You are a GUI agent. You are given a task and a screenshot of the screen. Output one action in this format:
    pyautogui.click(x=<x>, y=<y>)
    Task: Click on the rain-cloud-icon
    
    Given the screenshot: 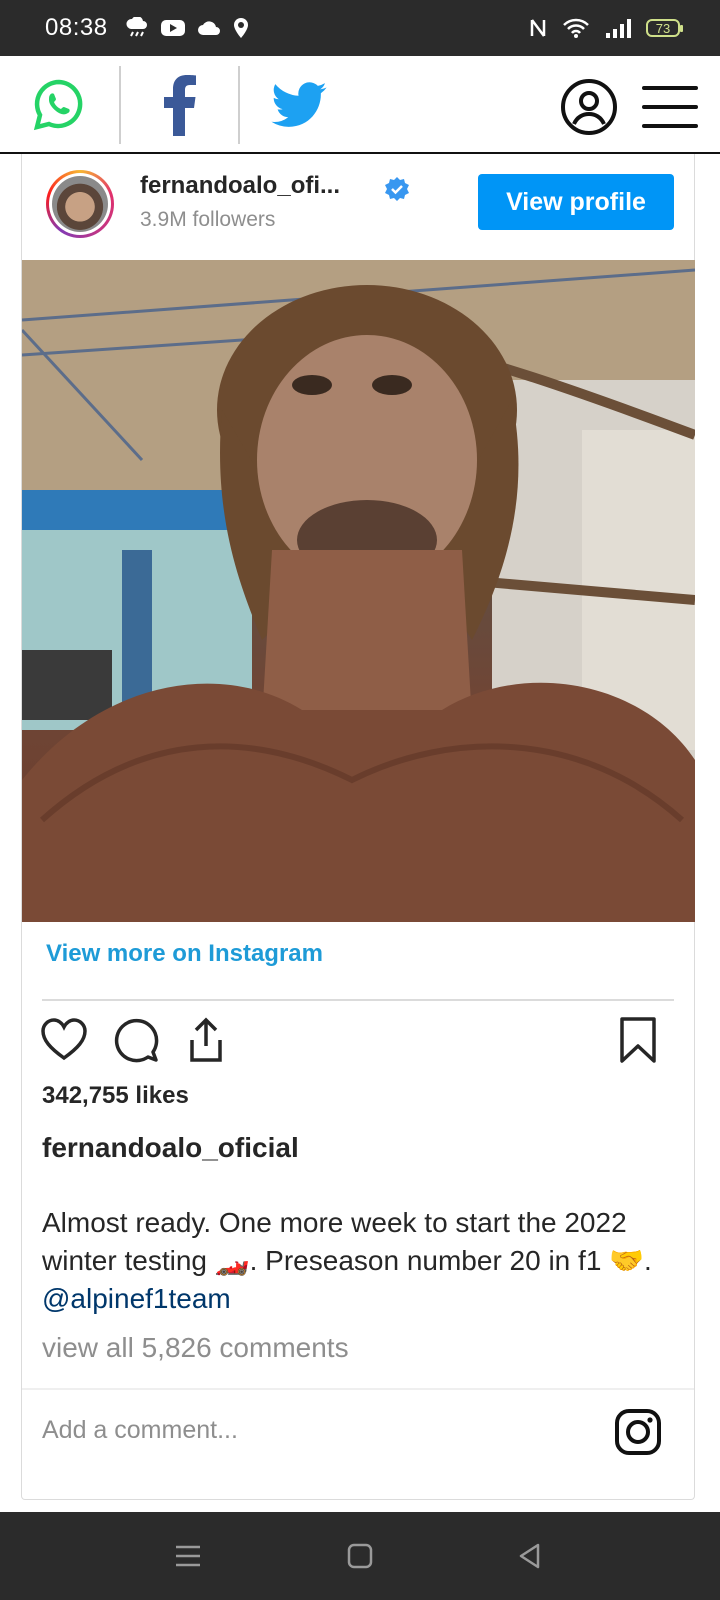 What is the action you would take?
    pyautogui.click(x=136, y=27)
    